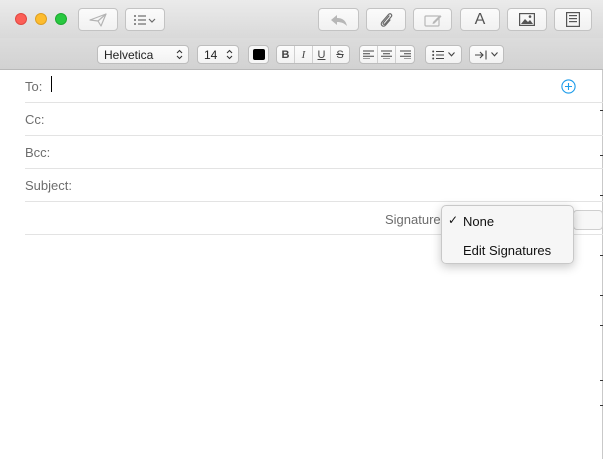  I want to click on to-label: To:, so click(34, 86).